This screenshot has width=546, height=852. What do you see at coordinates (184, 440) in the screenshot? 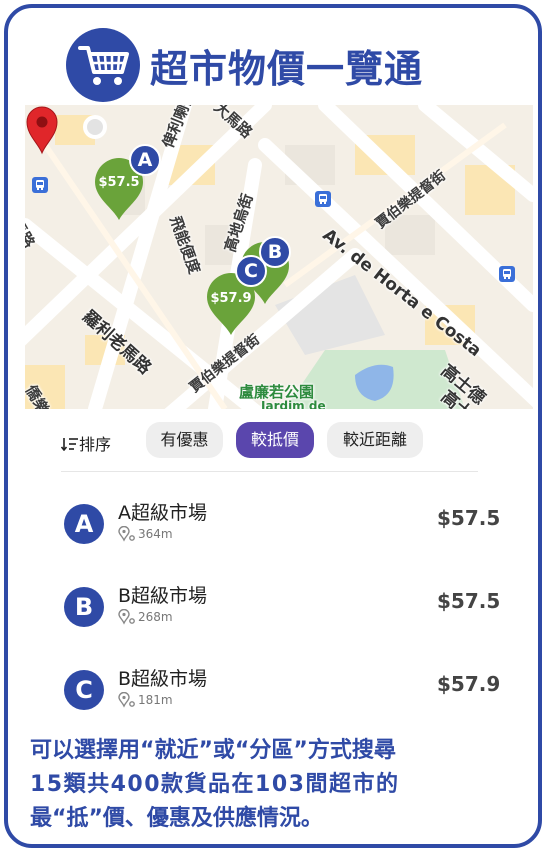
I see `chip-has-discount: 有優惠` at bounding box center [184, 440].